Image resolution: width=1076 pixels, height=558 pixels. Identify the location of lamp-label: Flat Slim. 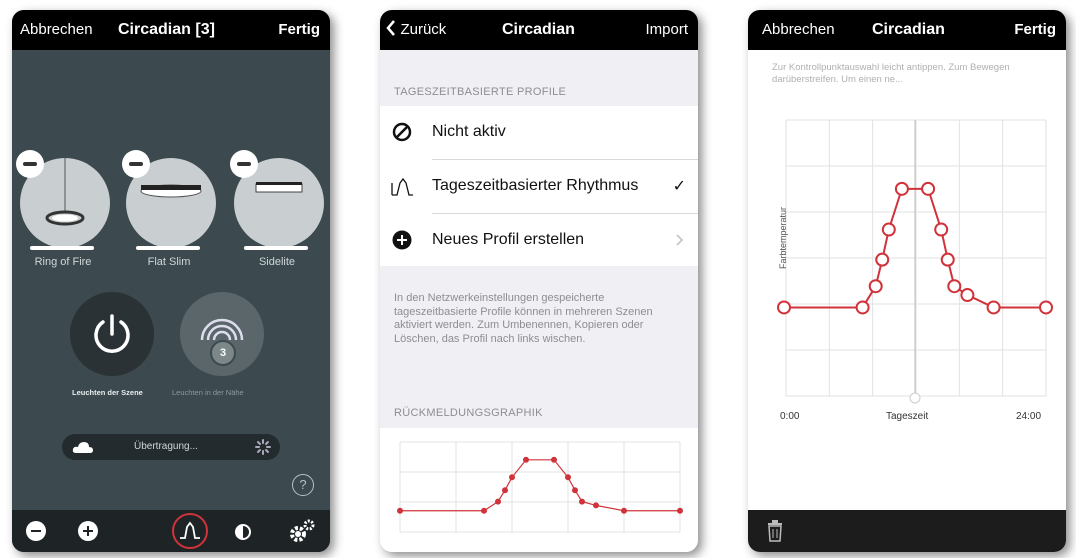
(169, 262).